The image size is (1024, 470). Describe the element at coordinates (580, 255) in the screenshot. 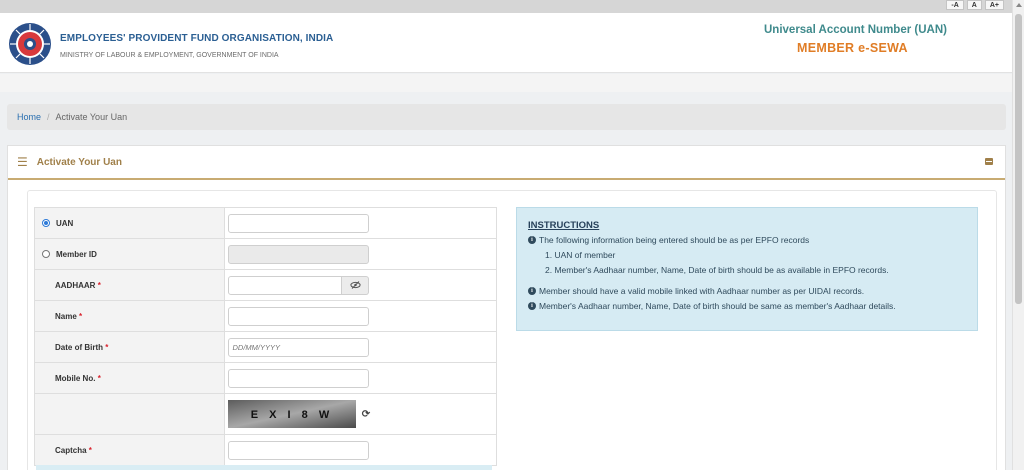

I see `instruction-sub-item: 1. UAN of member` at that location.